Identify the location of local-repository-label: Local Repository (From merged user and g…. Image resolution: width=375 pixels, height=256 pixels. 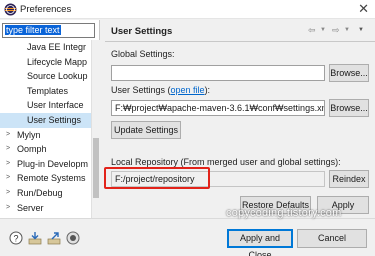
(226, 162).